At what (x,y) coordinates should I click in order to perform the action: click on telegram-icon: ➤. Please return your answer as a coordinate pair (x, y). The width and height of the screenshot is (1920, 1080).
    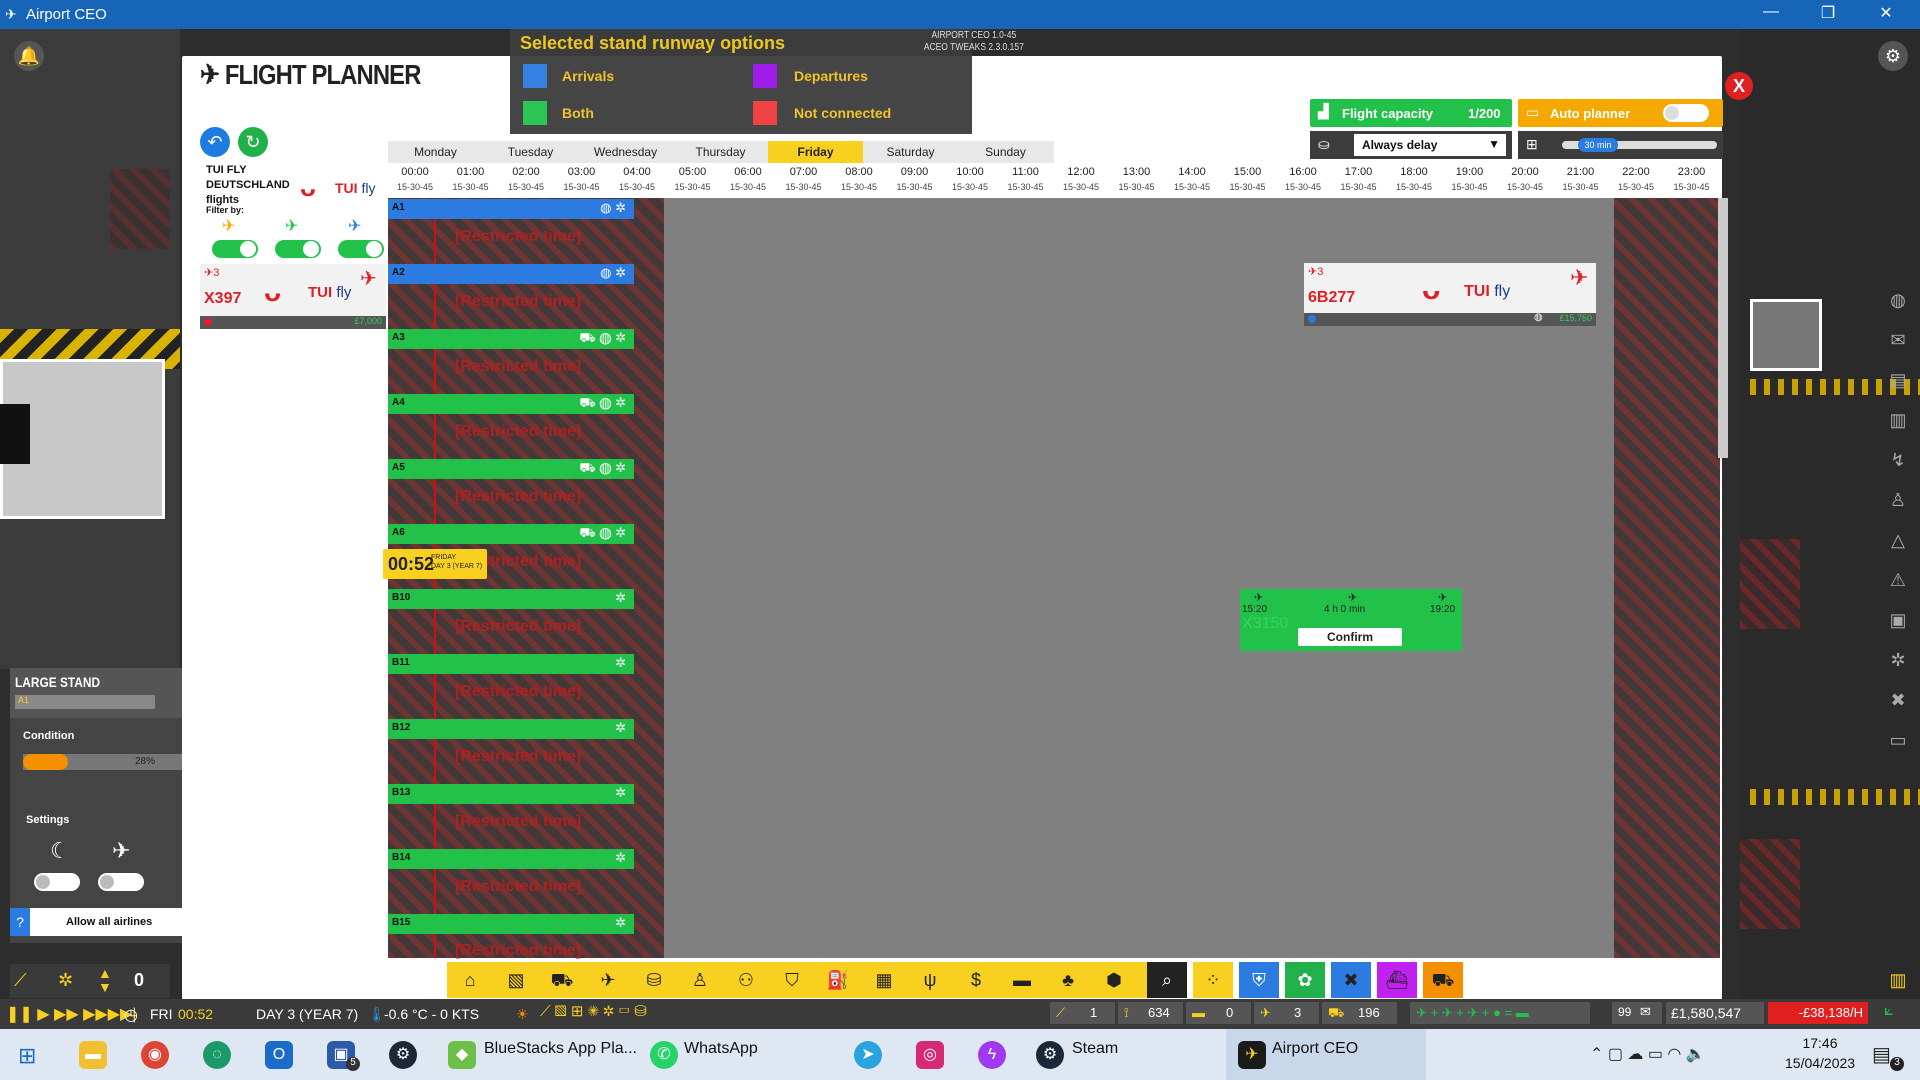
    Looking at the image, I should click on (868, 1055).